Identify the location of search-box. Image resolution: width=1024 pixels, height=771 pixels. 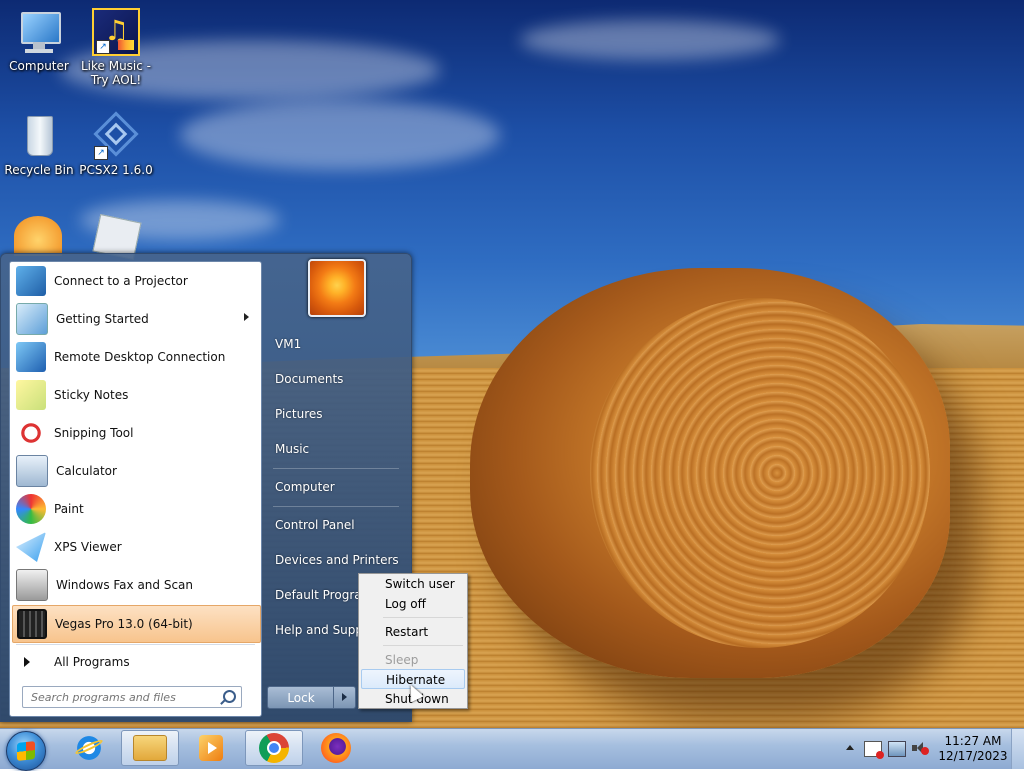
(132, 697).